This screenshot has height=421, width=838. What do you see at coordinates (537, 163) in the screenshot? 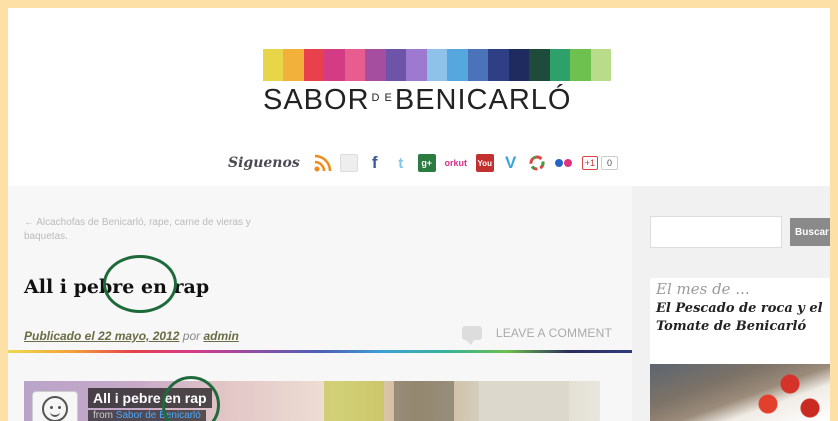
I see `picasa-icon` at bounding box center [537, 163].